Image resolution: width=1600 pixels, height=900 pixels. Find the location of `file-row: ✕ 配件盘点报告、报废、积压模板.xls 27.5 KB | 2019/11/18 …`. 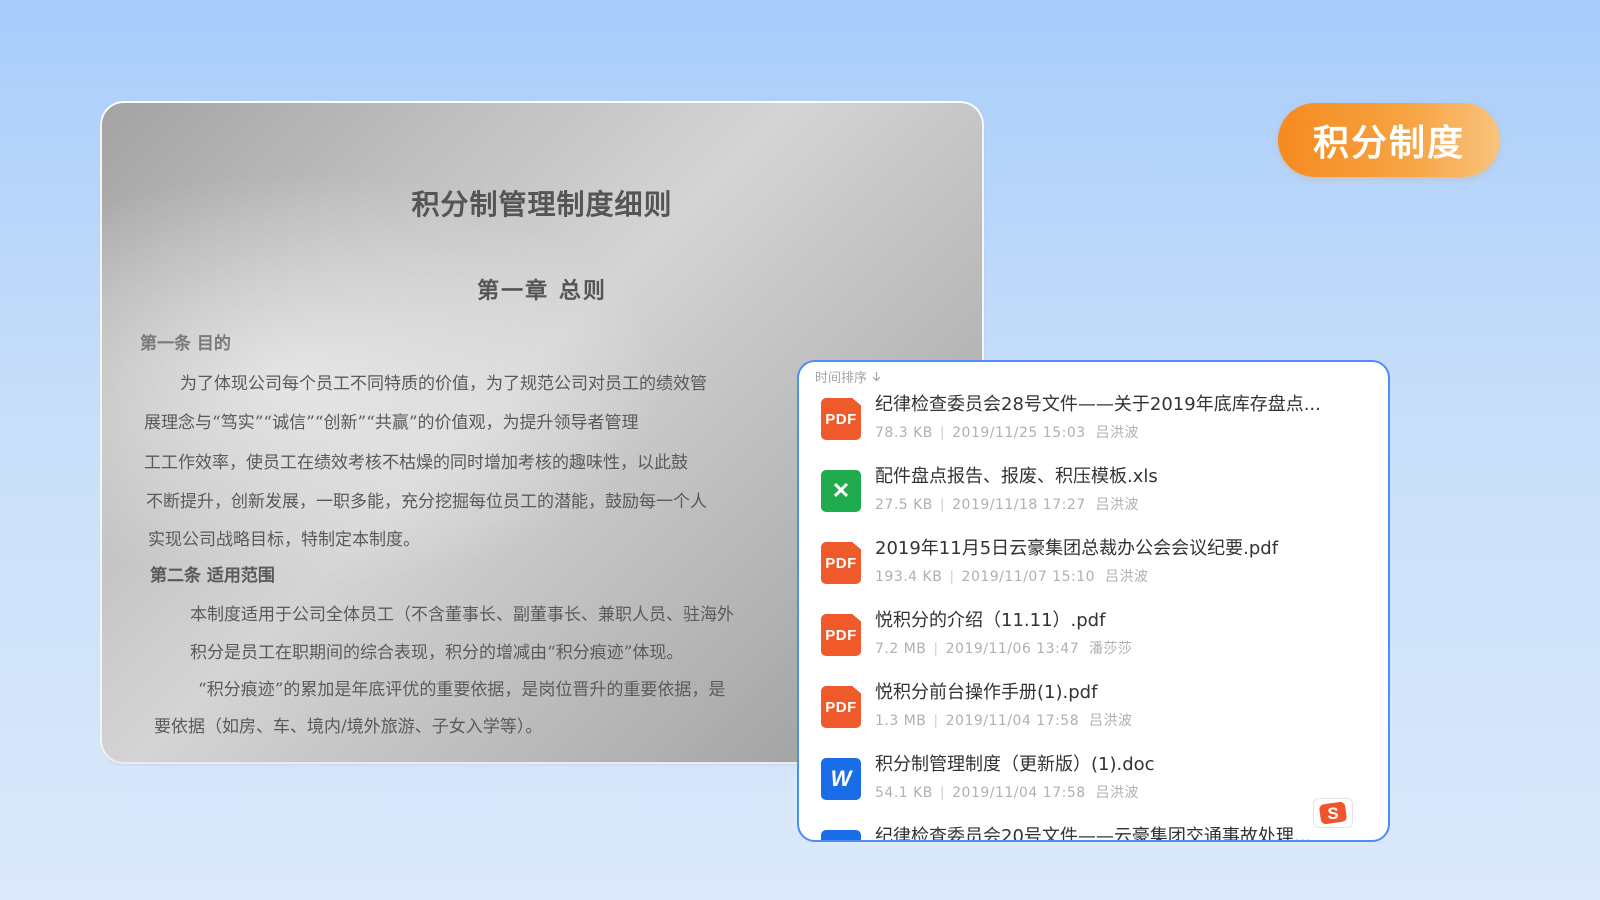

file-row: ✕ 配件盘点报告、报废、积压模板.xls 27.5 KB | 2019/11/18 … is located at coordinates (1089, 490).